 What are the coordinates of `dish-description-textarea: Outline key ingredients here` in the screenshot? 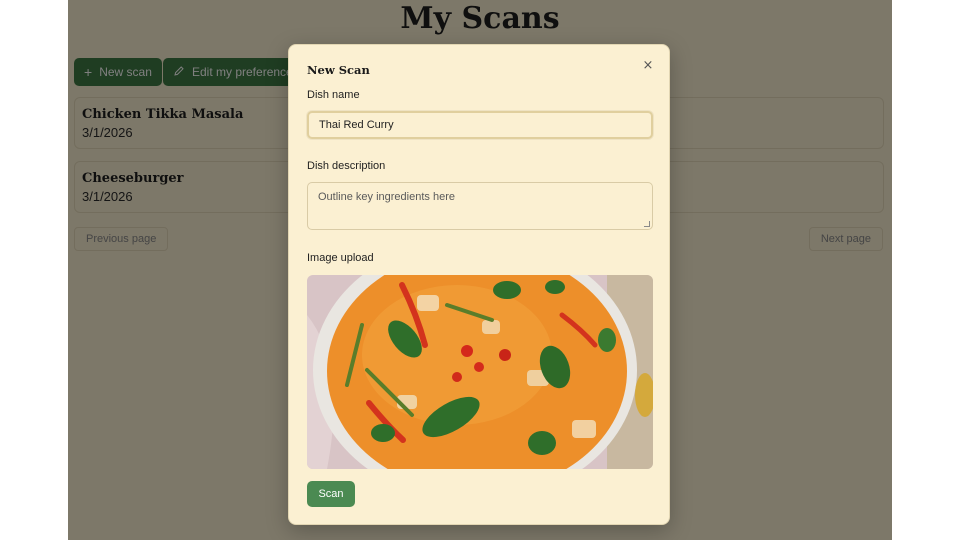 It's located at (480, 206).